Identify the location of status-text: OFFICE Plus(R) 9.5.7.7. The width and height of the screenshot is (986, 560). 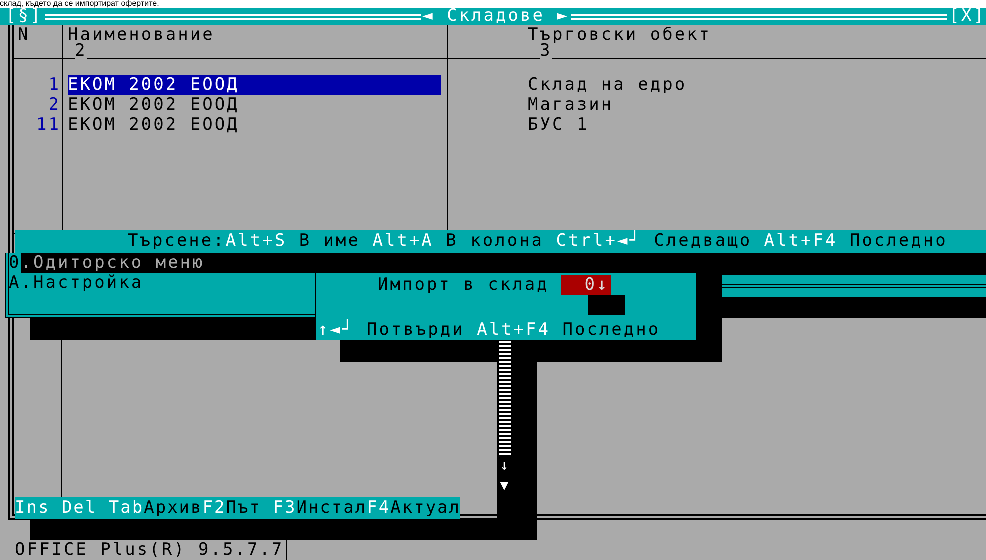
(151, 550).